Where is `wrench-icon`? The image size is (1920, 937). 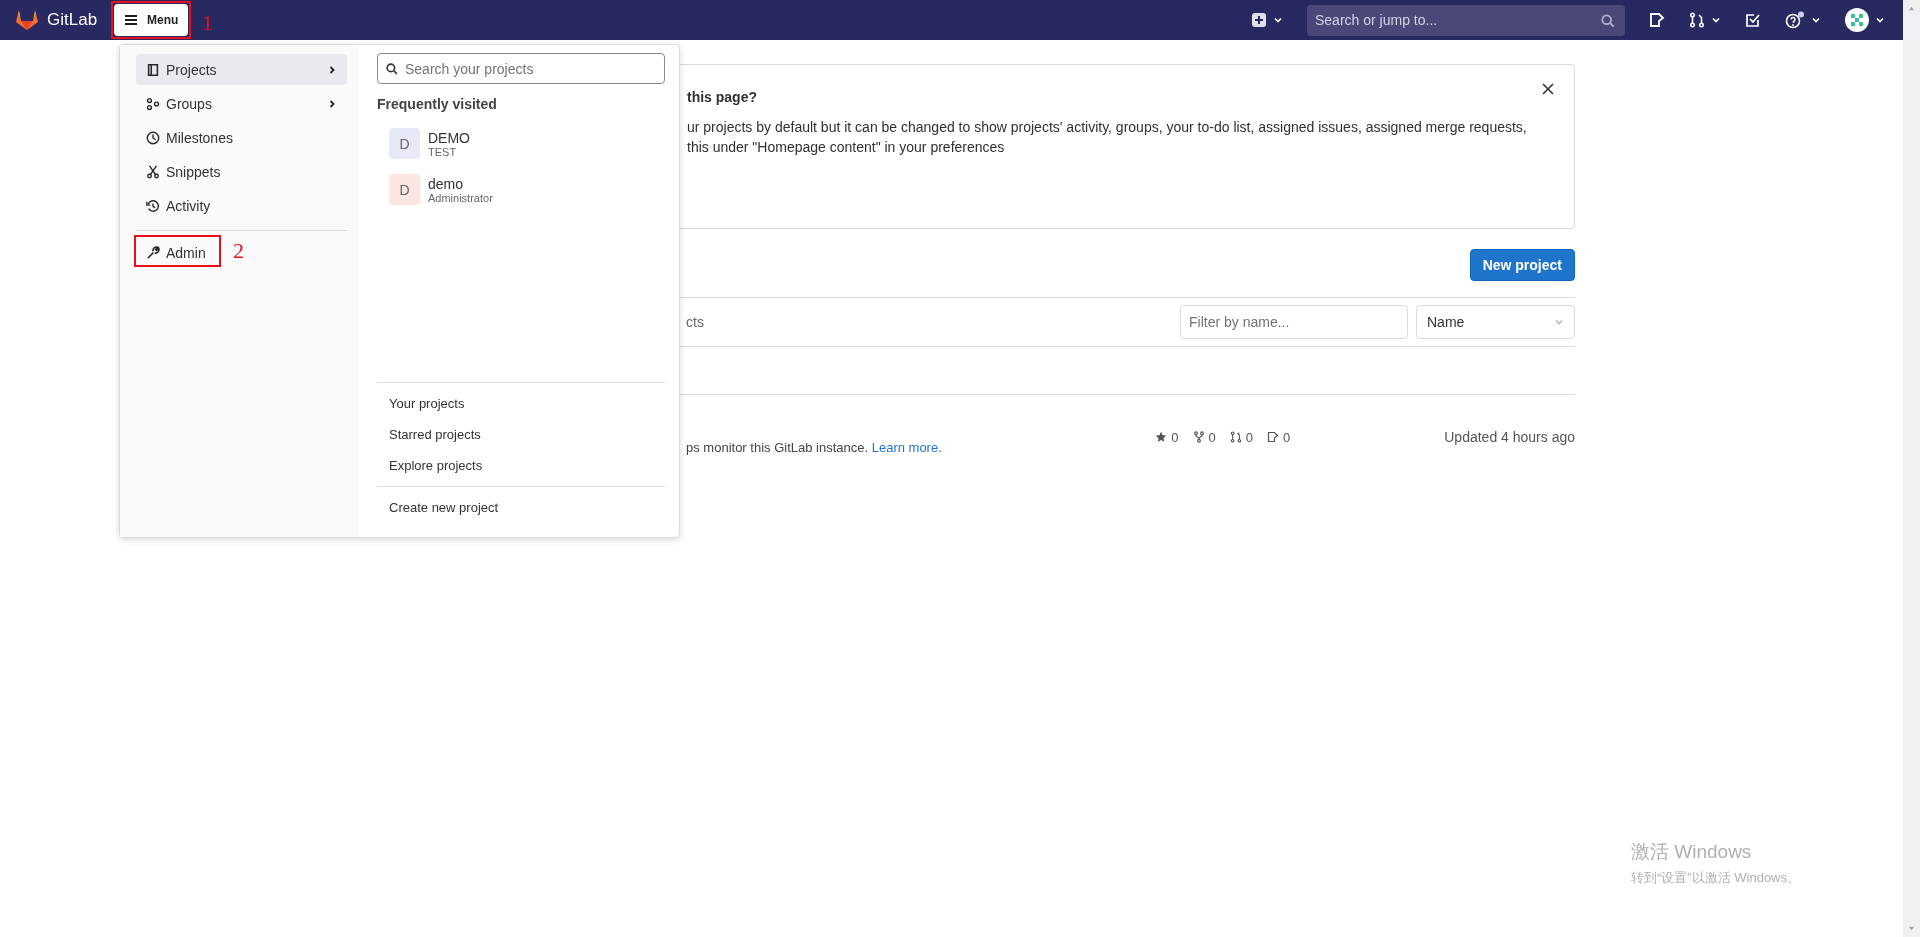 wrench-icon is located at coordinates (153, 252).